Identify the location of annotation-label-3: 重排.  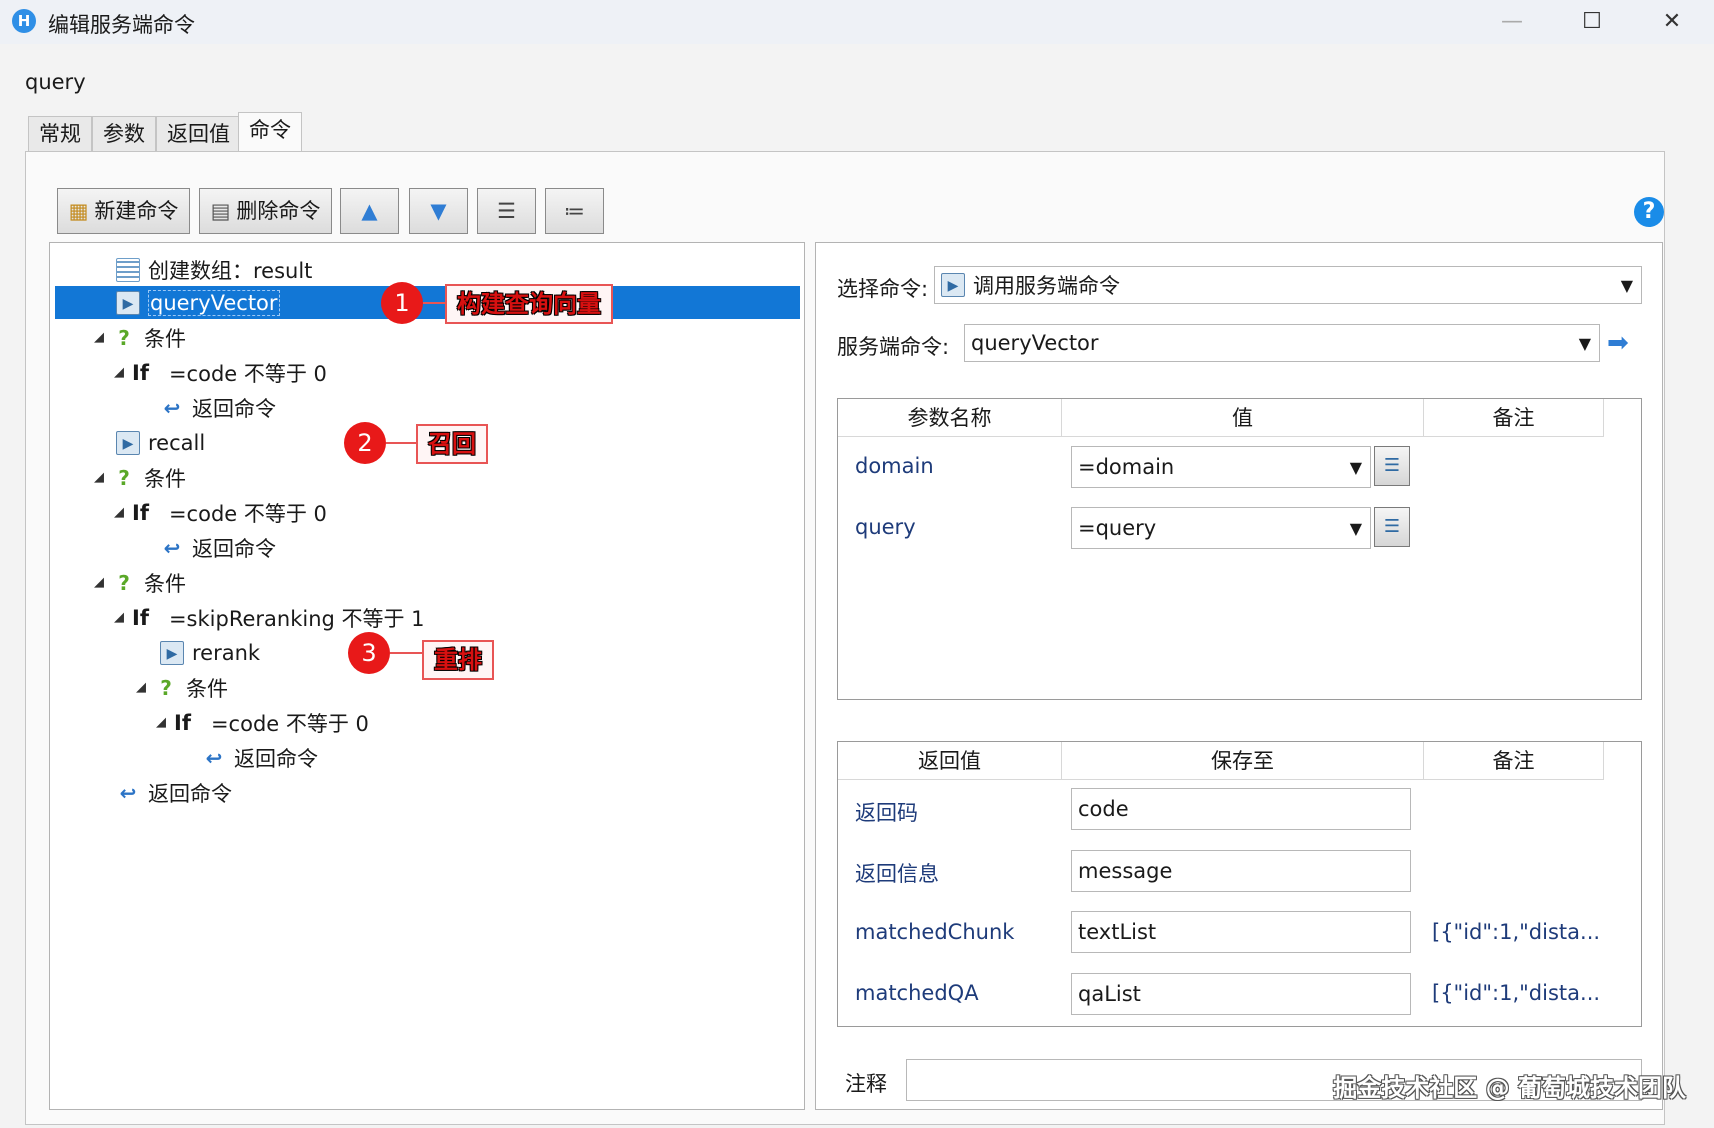
(458, 660).